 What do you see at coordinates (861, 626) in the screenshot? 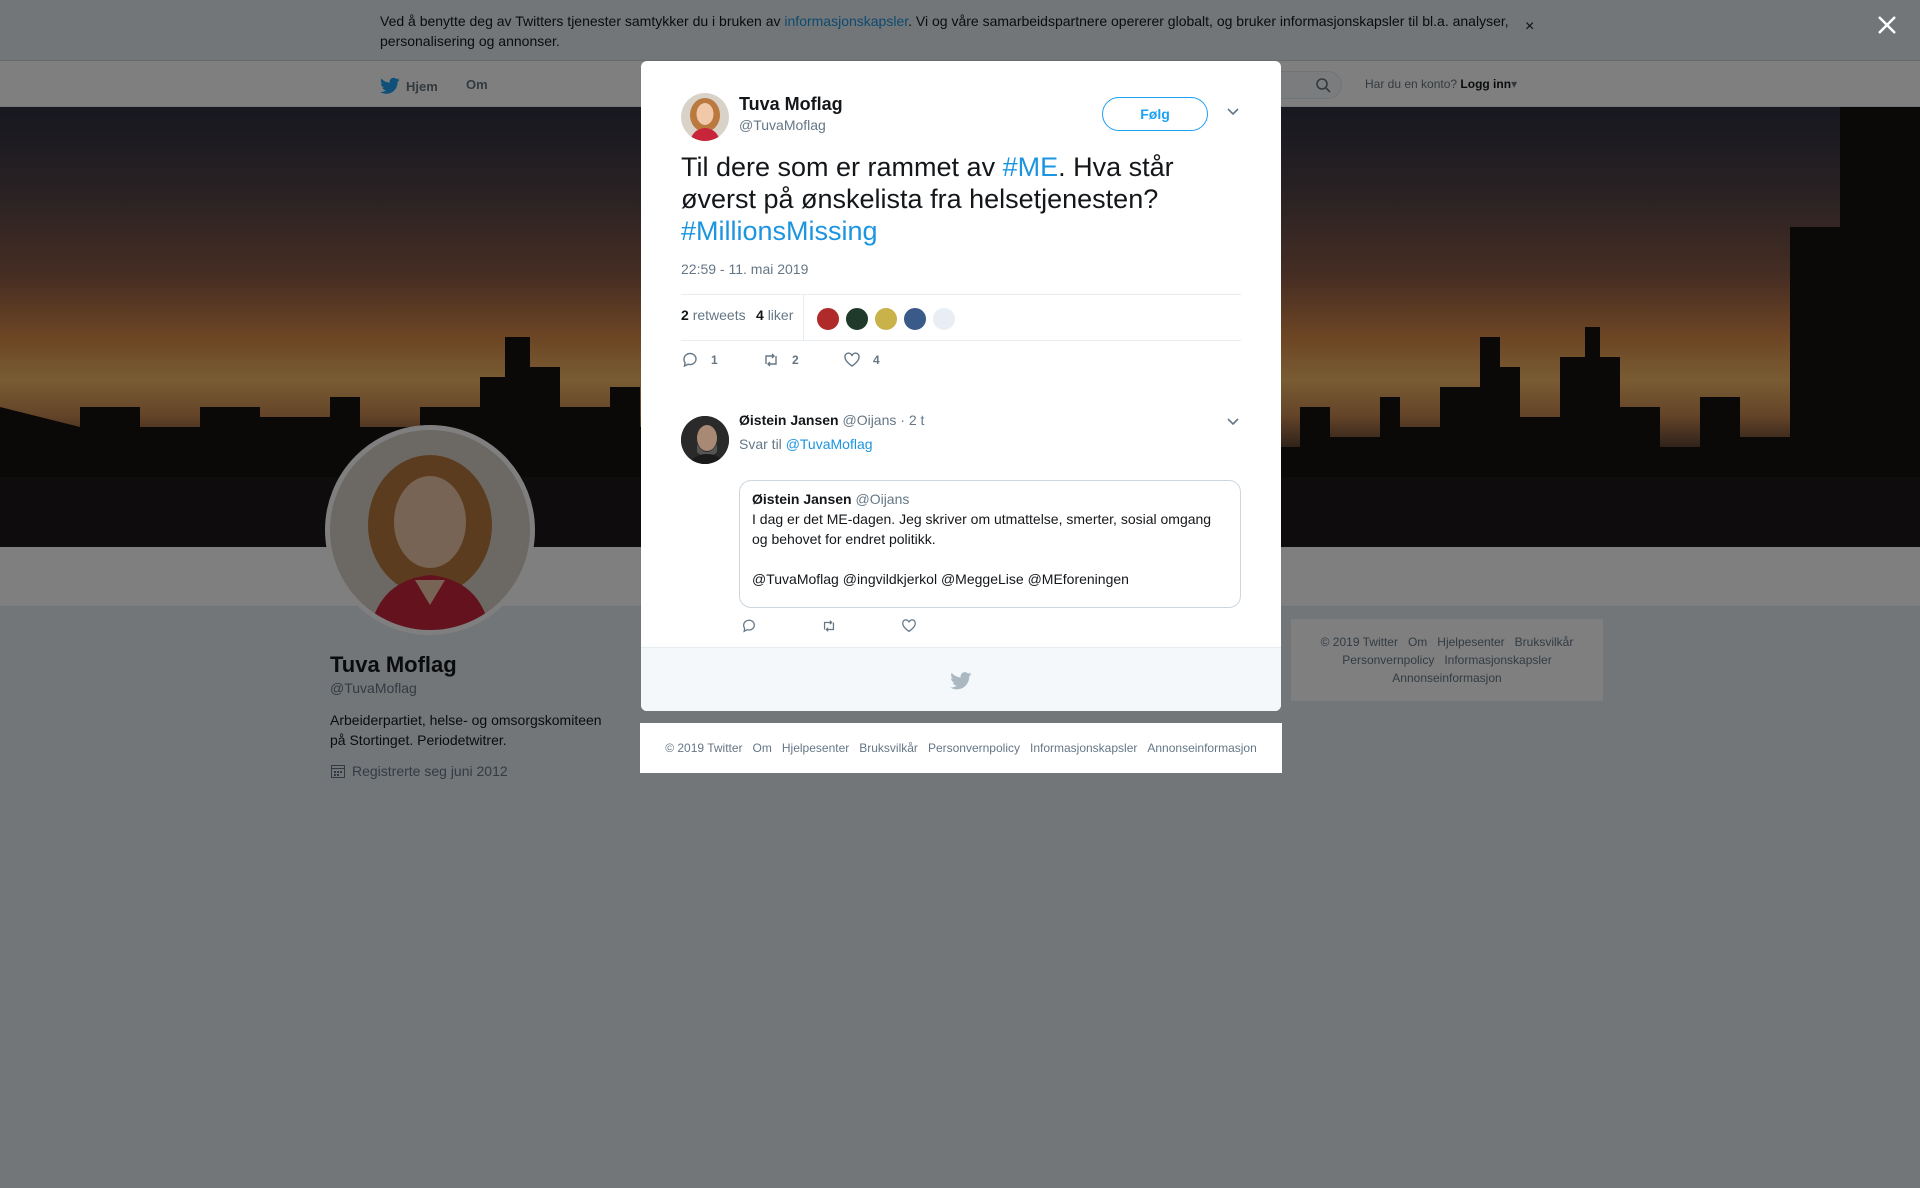
I see `reply-actions` at bounding box center [861, 626].